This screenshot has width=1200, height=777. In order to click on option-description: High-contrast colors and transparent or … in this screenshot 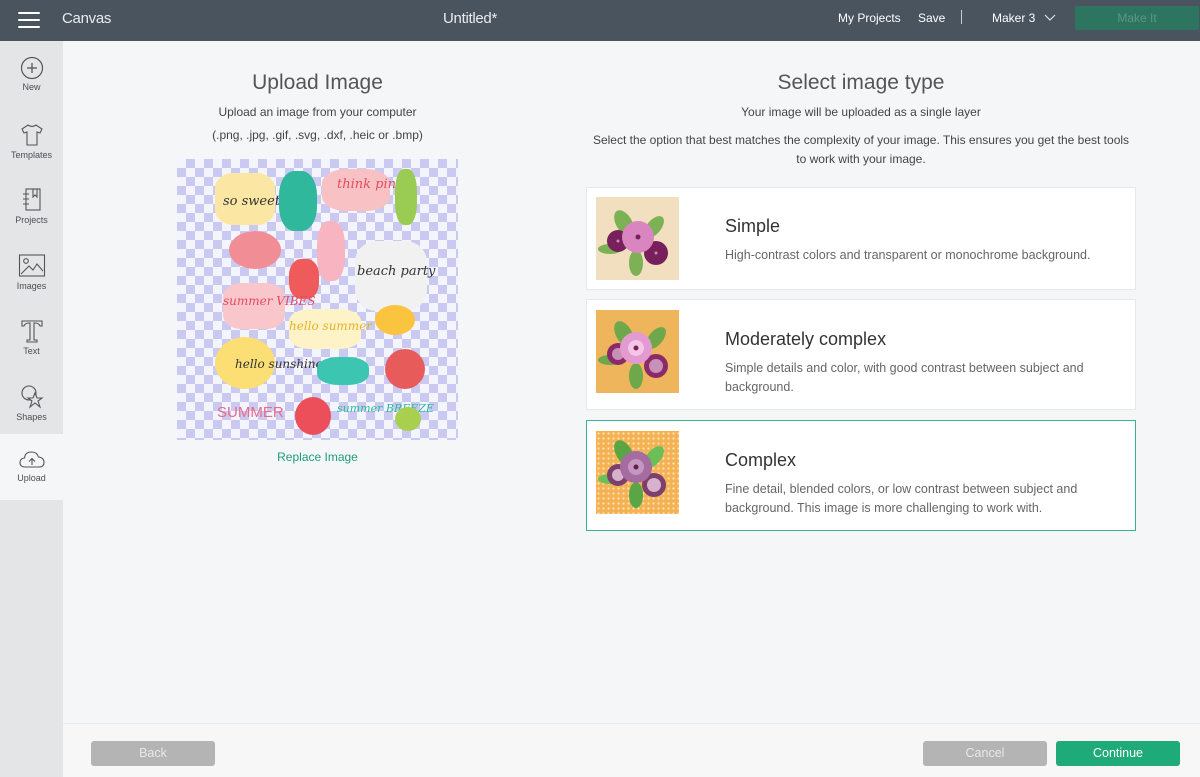, I will do `click(908, 255)`.